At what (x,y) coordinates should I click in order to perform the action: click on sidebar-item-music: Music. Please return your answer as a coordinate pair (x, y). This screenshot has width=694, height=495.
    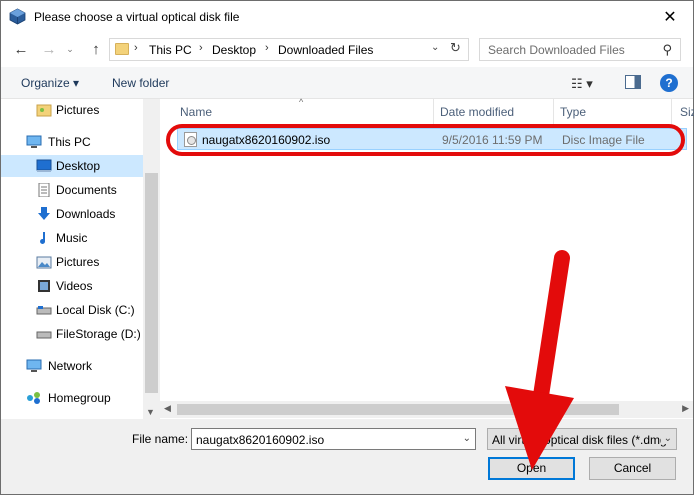
    Looking at the image, I should click on (72, 238).